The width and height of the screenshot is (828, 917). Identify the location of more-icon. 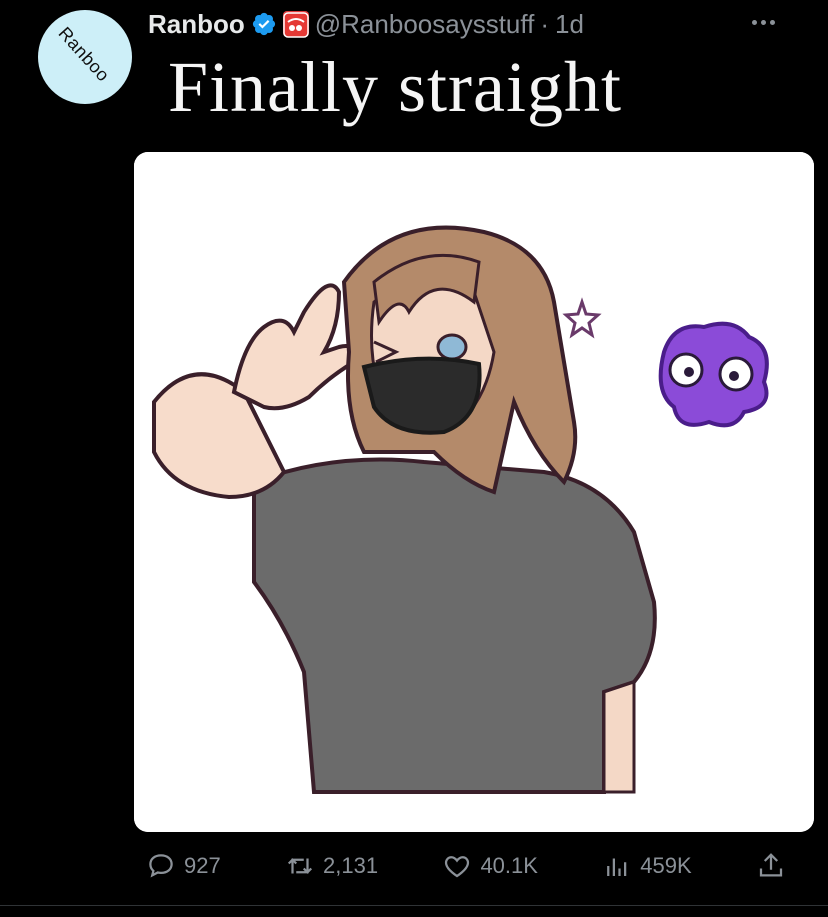
(765, 22).